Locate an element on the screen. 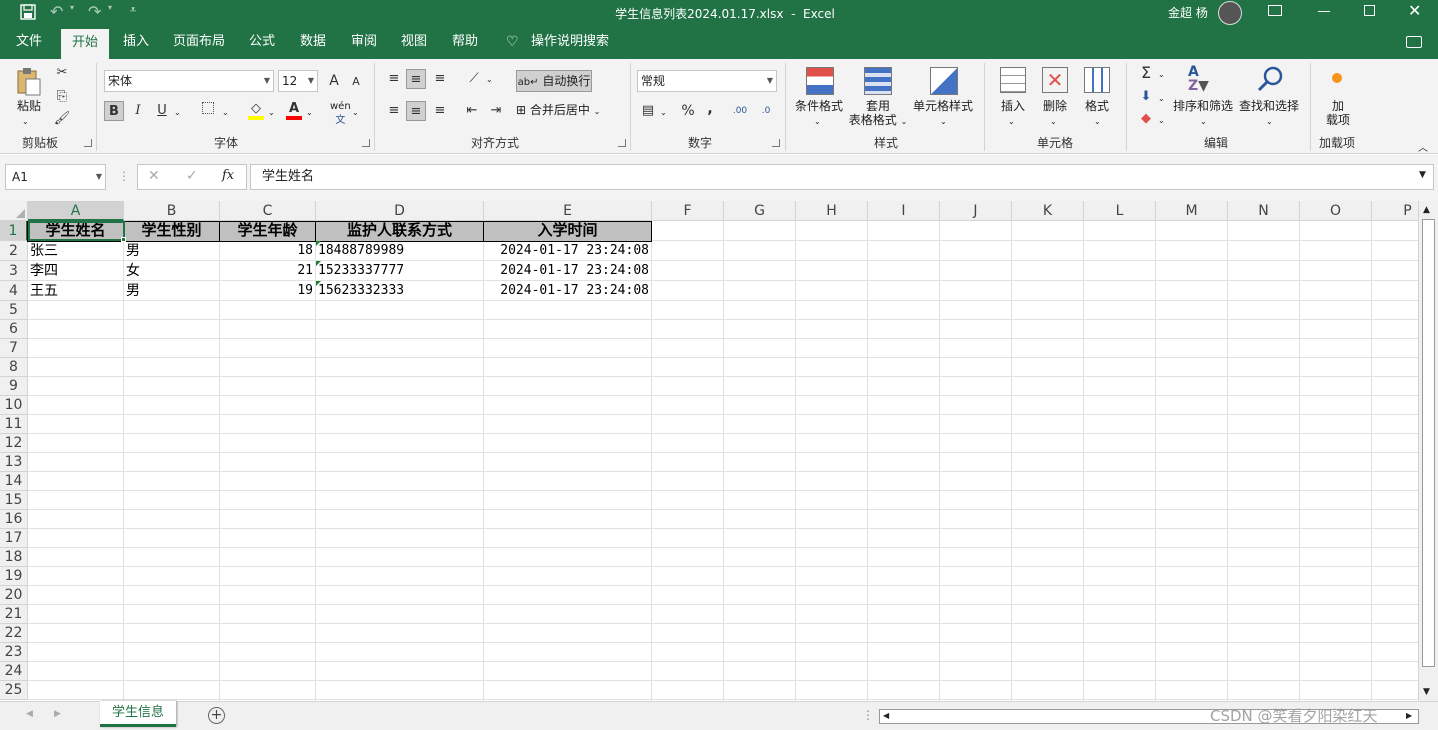 The width and height of the screenshot is (1438, 730). tab-data: 数据 is located at coordinates (313, 42).